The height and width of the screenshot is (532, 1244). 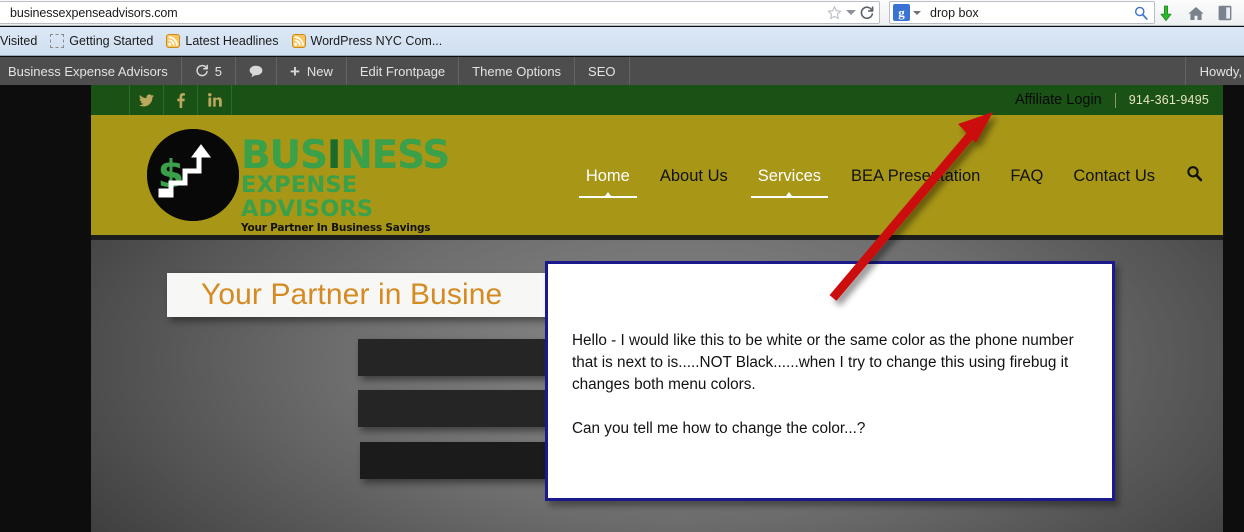 I want to click on site-name-label: Business Expense Advisors, so click(x=88, y=71).